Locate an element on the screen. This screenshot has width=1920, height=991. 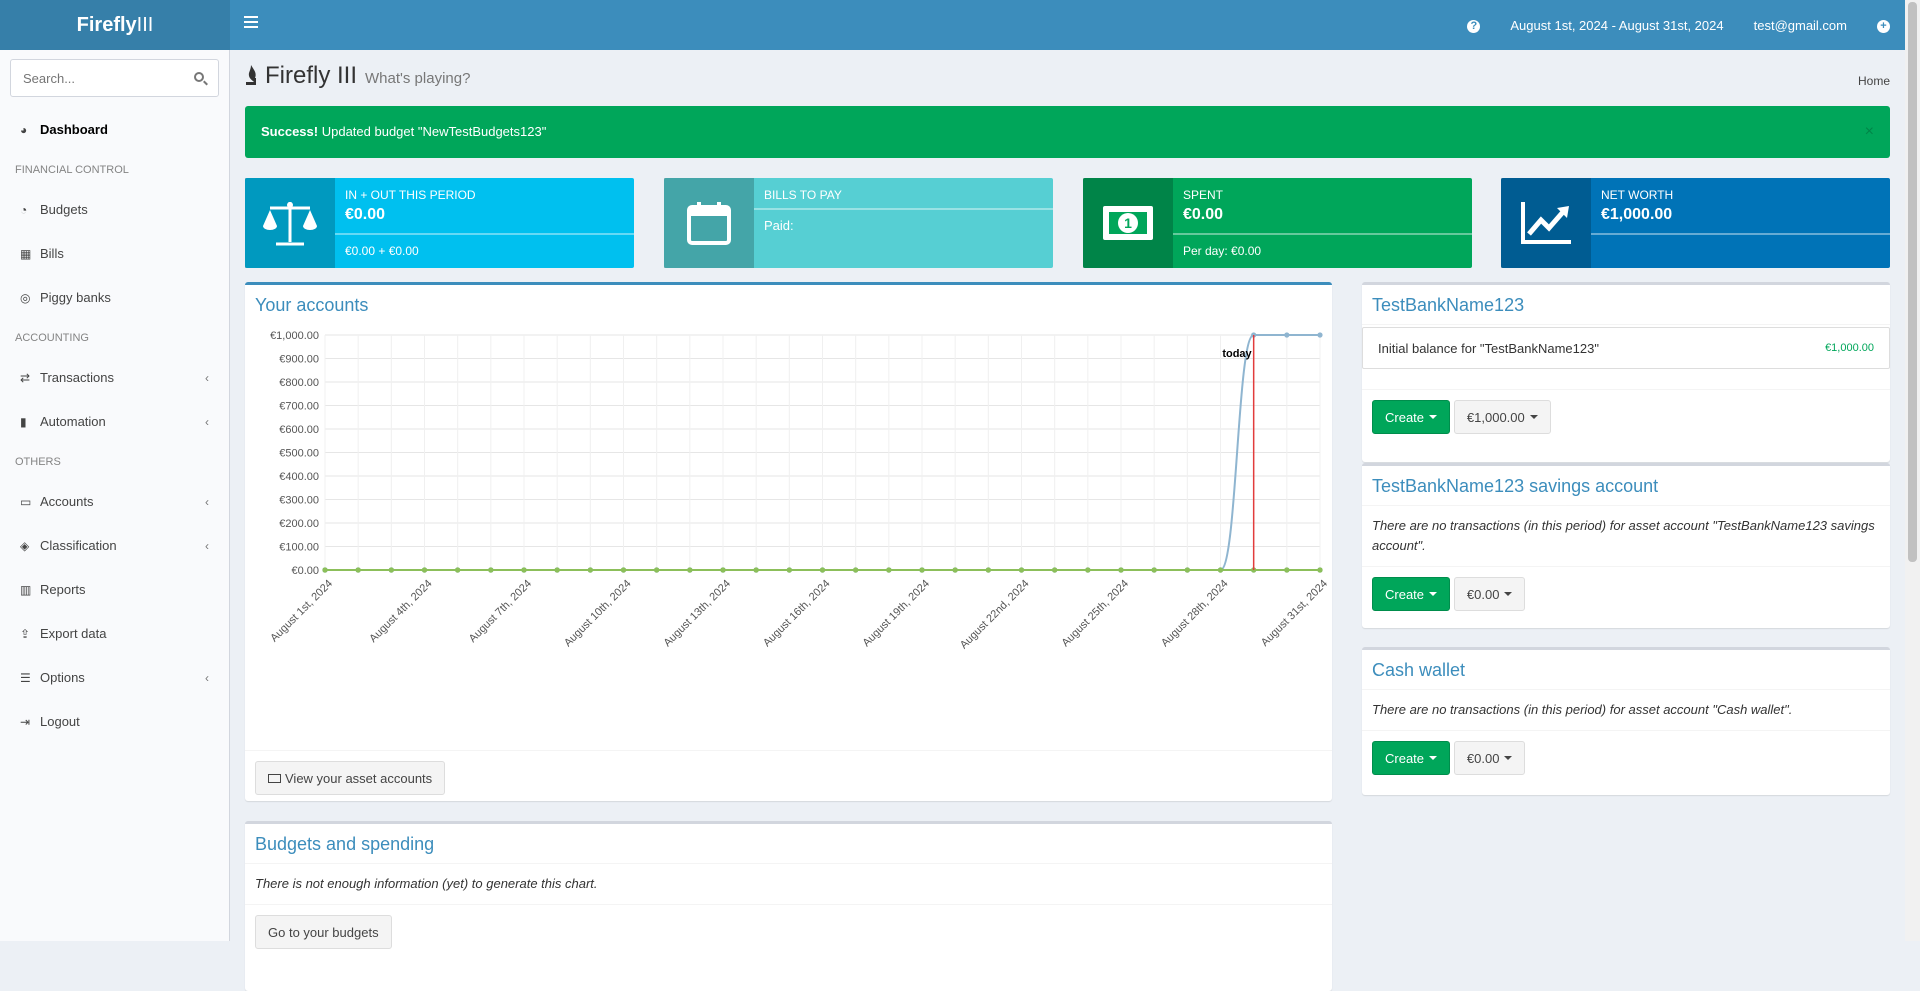
sidebar-item-accounts: ▭ Accounts ‹ is located at coordinates (114, 502).